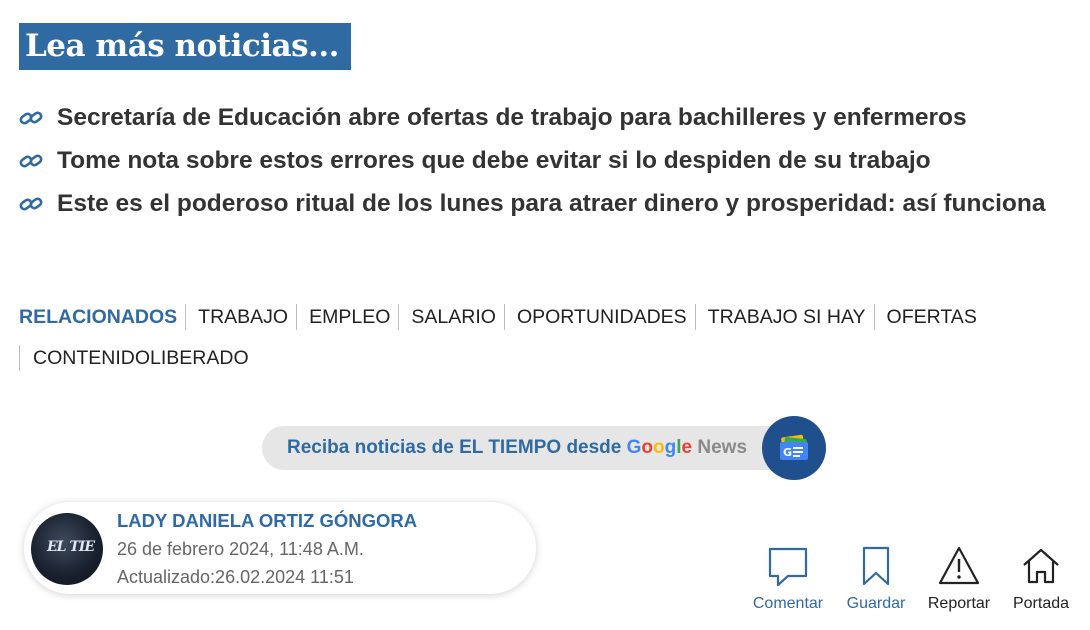 The image size is (1090, 630). Describe the element at coordinates (784, 316) in the screenshot. I see `tag-link: TRABAJO SI HAY` at that location.